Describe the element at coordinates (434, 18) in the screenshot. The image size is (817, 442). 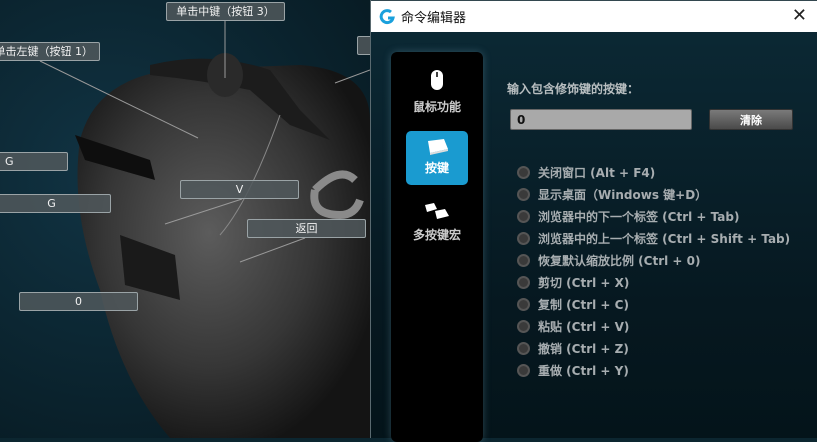
I see `dialog-title: 命令编辑器` at that location.